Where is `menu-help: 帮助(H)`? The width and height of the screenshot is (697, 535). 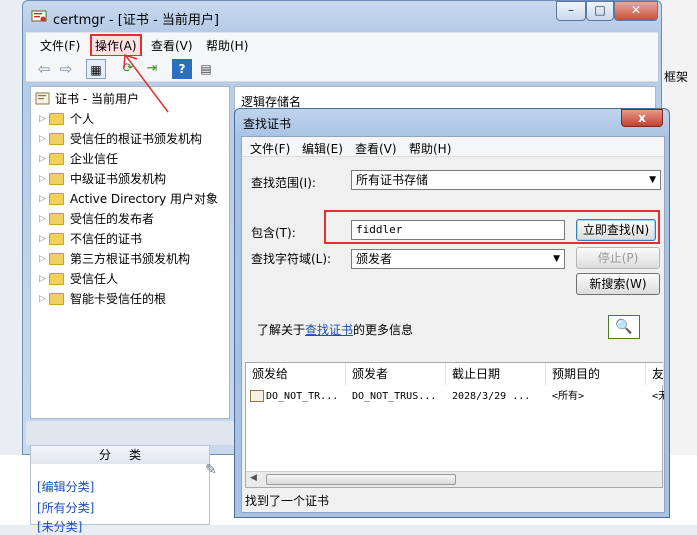
menu-help: 帮助(H) is located at coordinates (227, 45).